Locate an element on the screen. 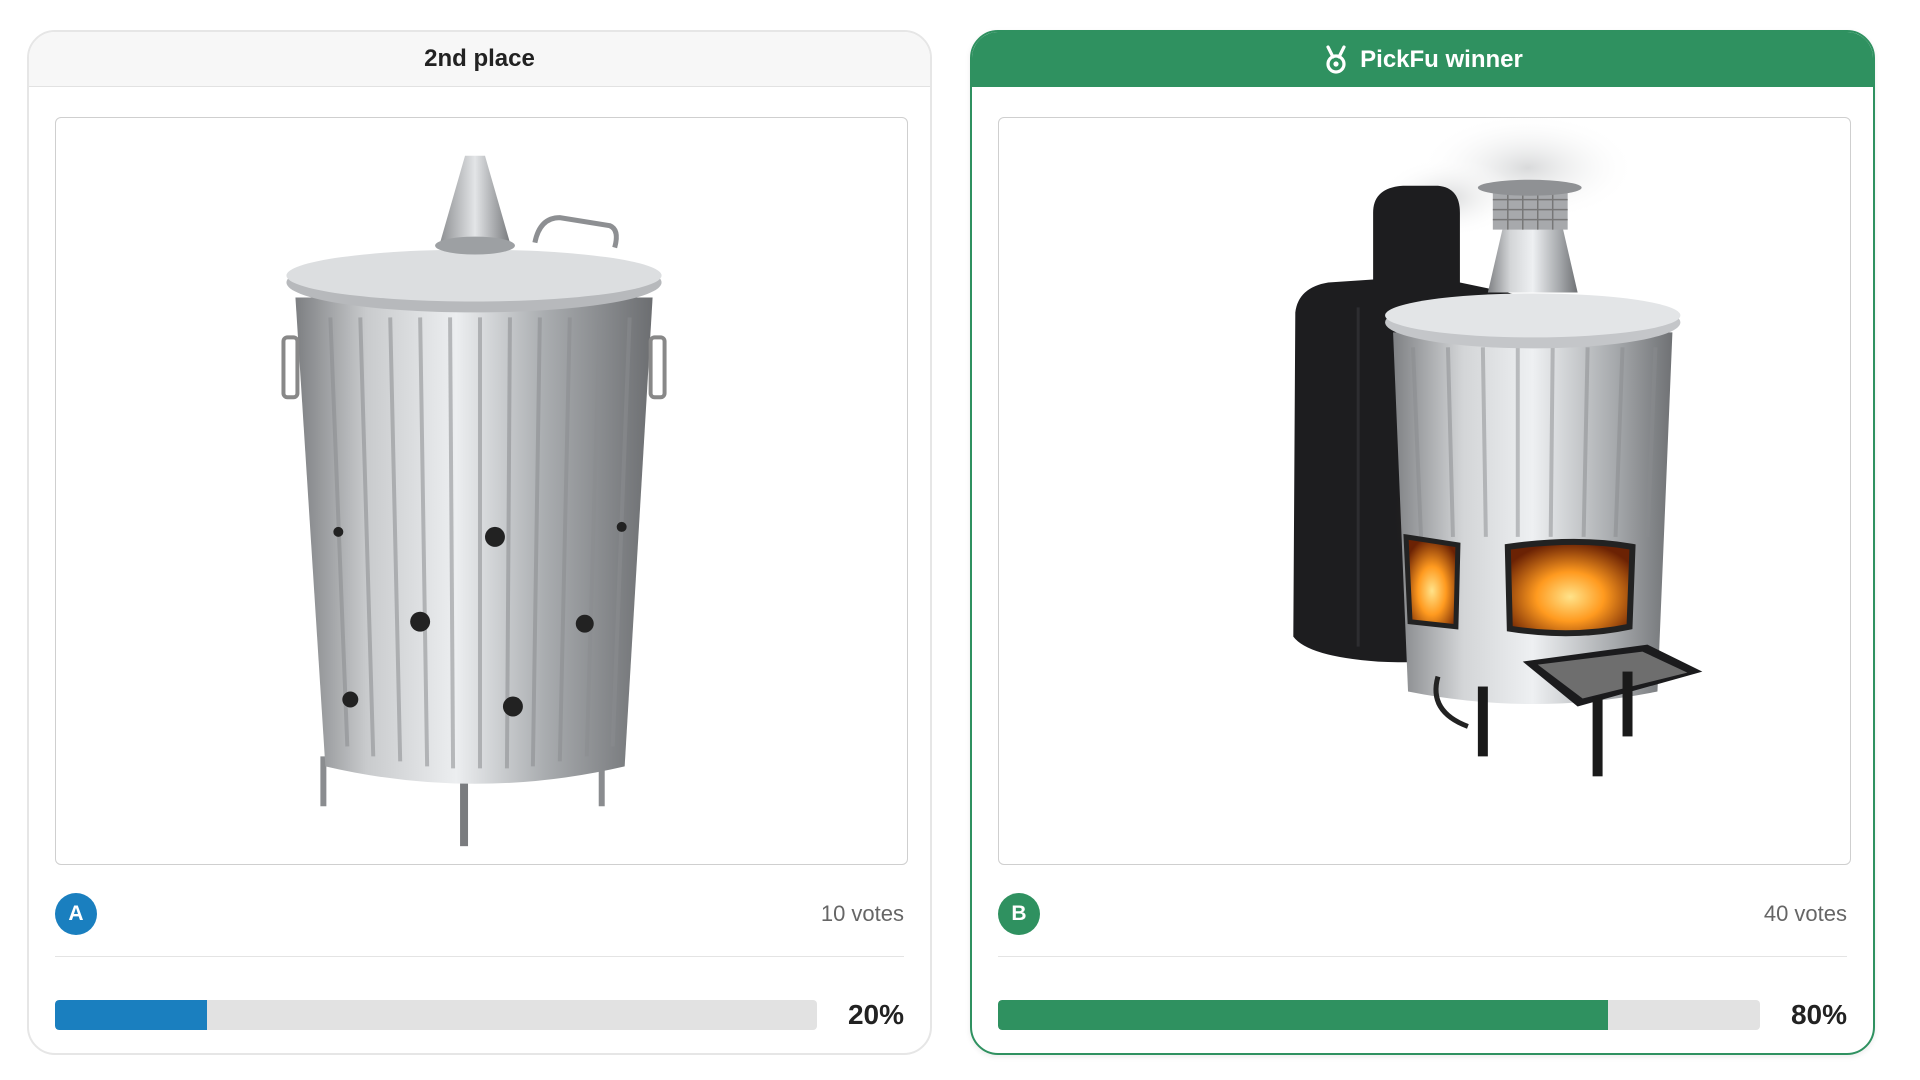  result-row-a: 20% is located at coordinates (479, 1015).